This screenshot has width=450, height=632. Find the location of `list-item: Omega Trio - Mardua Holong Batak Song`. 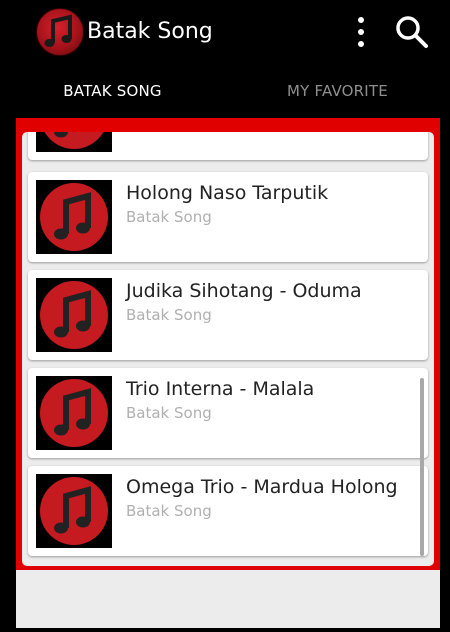

list-item: Omega Trio - Mardua Holong Batak Song is located at coordinates (228, 511).